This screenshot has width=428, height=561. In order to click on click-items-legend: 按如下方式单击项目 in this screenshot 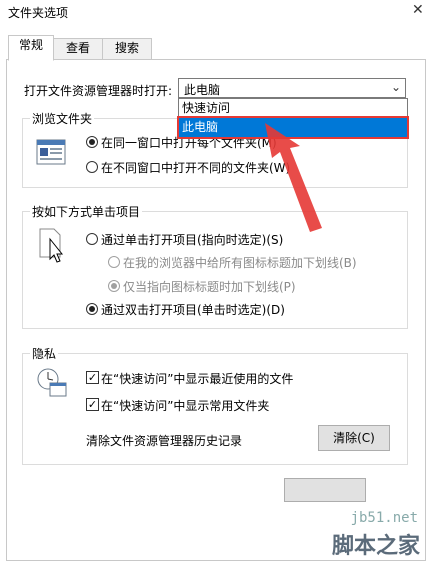, I will do `click(86, 211)`.